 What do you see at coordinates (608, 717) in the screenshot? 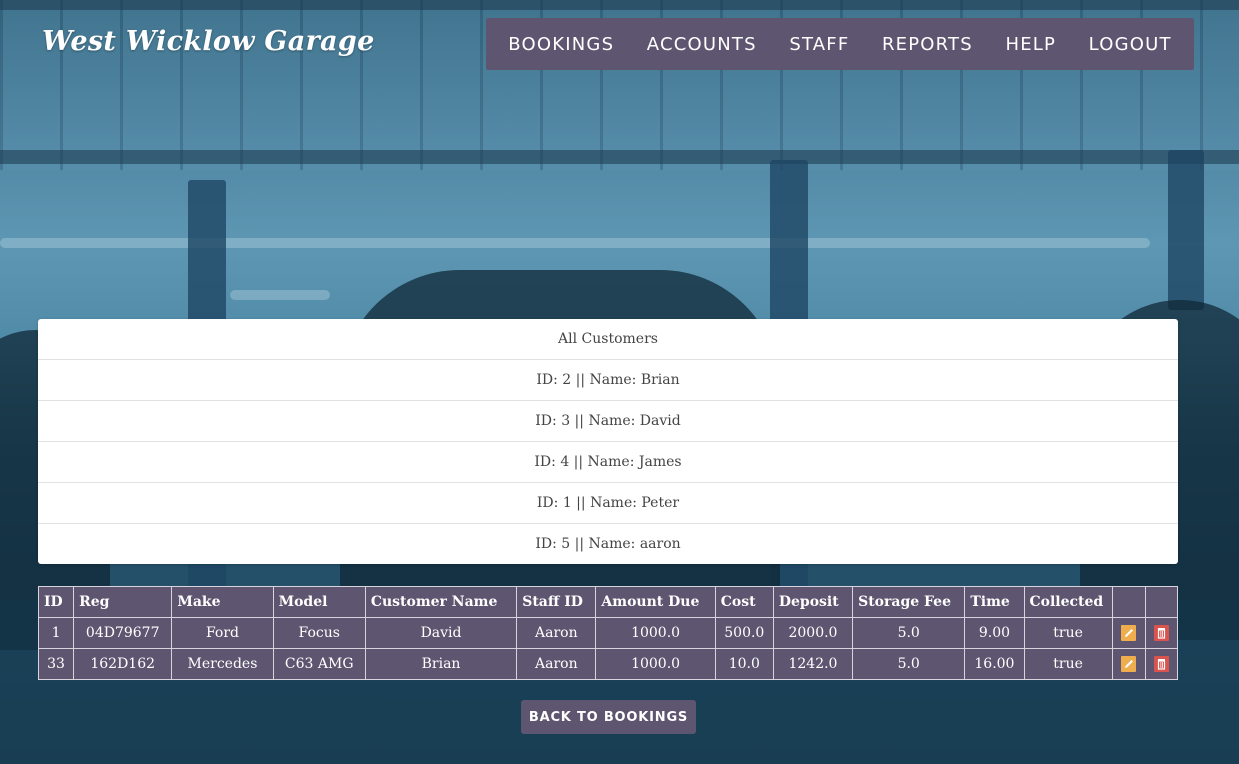
I see `back-to-bookings-button: BACK TO BOOKINGS` at bounding box center [608, 717].